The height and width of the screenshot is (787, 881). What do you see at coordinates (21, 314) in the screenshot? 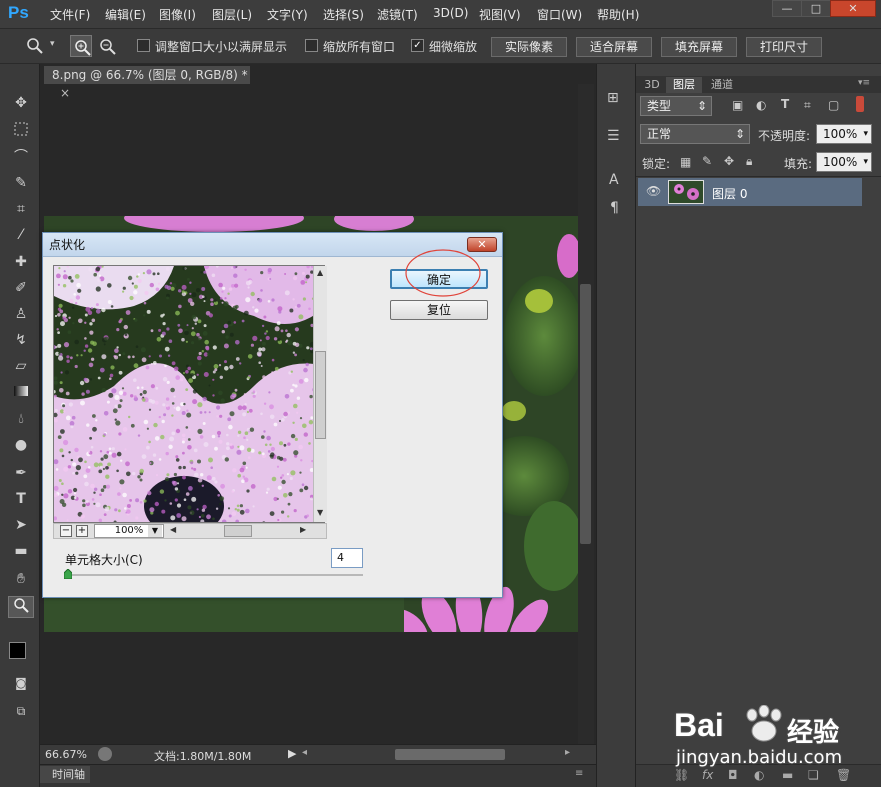
I see `clone-stamp-tool-icon: ♙` at bounding box center [21, 314].